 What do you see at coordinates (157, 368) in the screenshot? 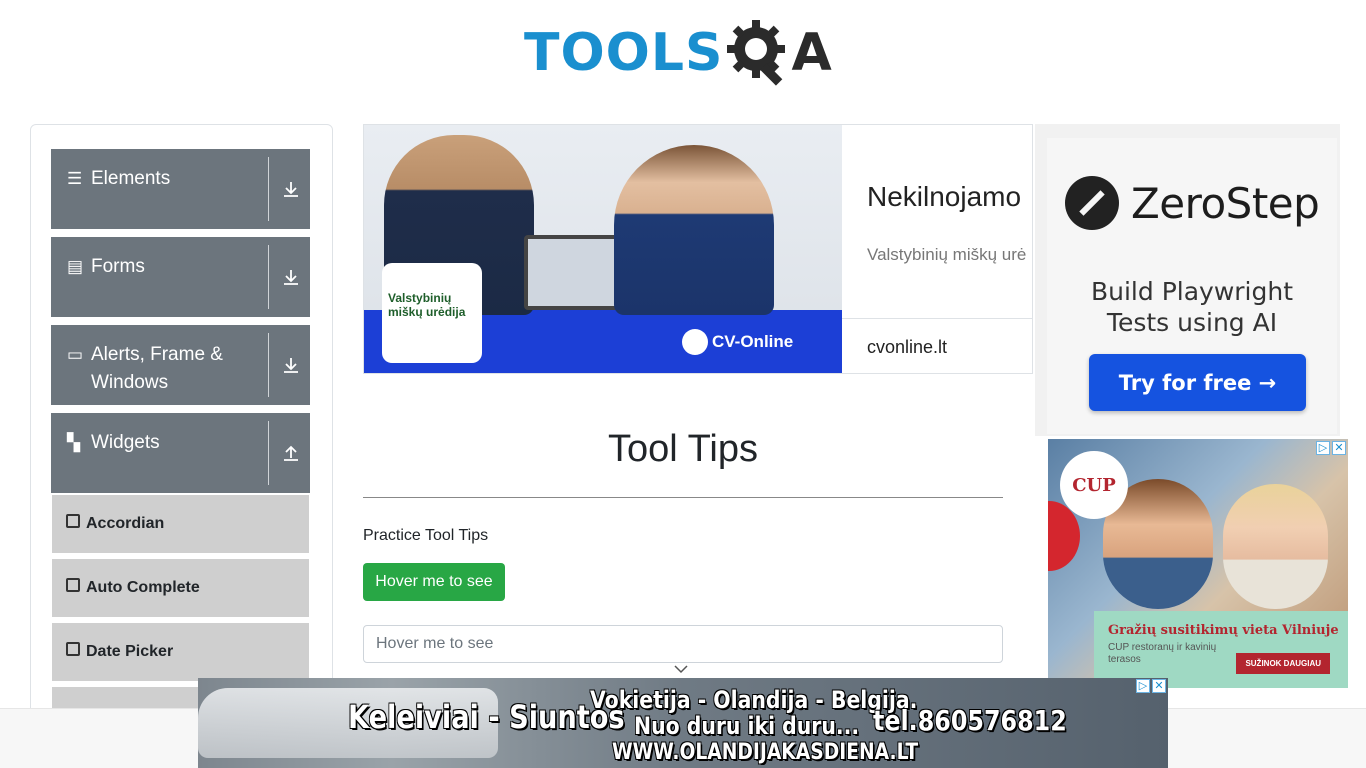
I see `sidebar-group-label: Alerts, Frame & Windows` at bounding box center [157, 368].